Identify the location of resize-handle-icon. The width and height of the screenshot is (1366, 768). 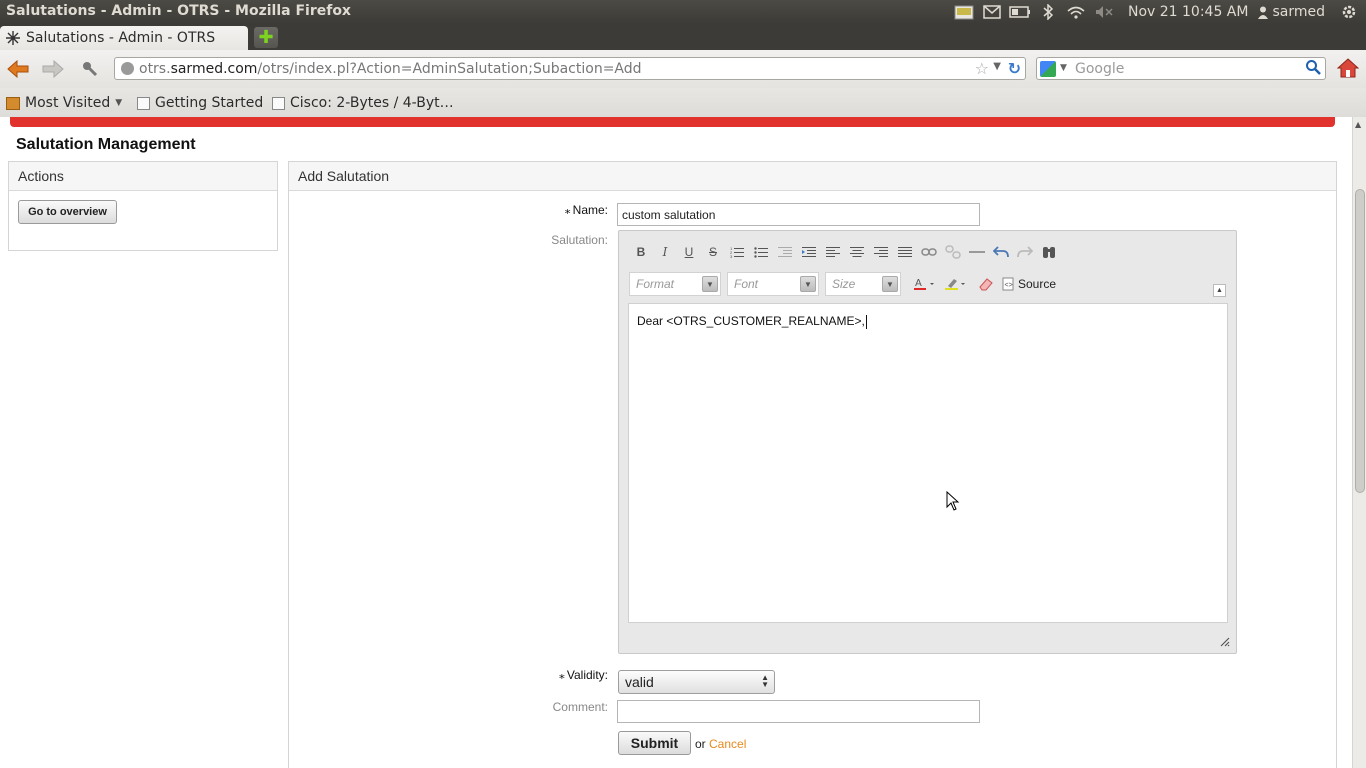
(1224, 641).